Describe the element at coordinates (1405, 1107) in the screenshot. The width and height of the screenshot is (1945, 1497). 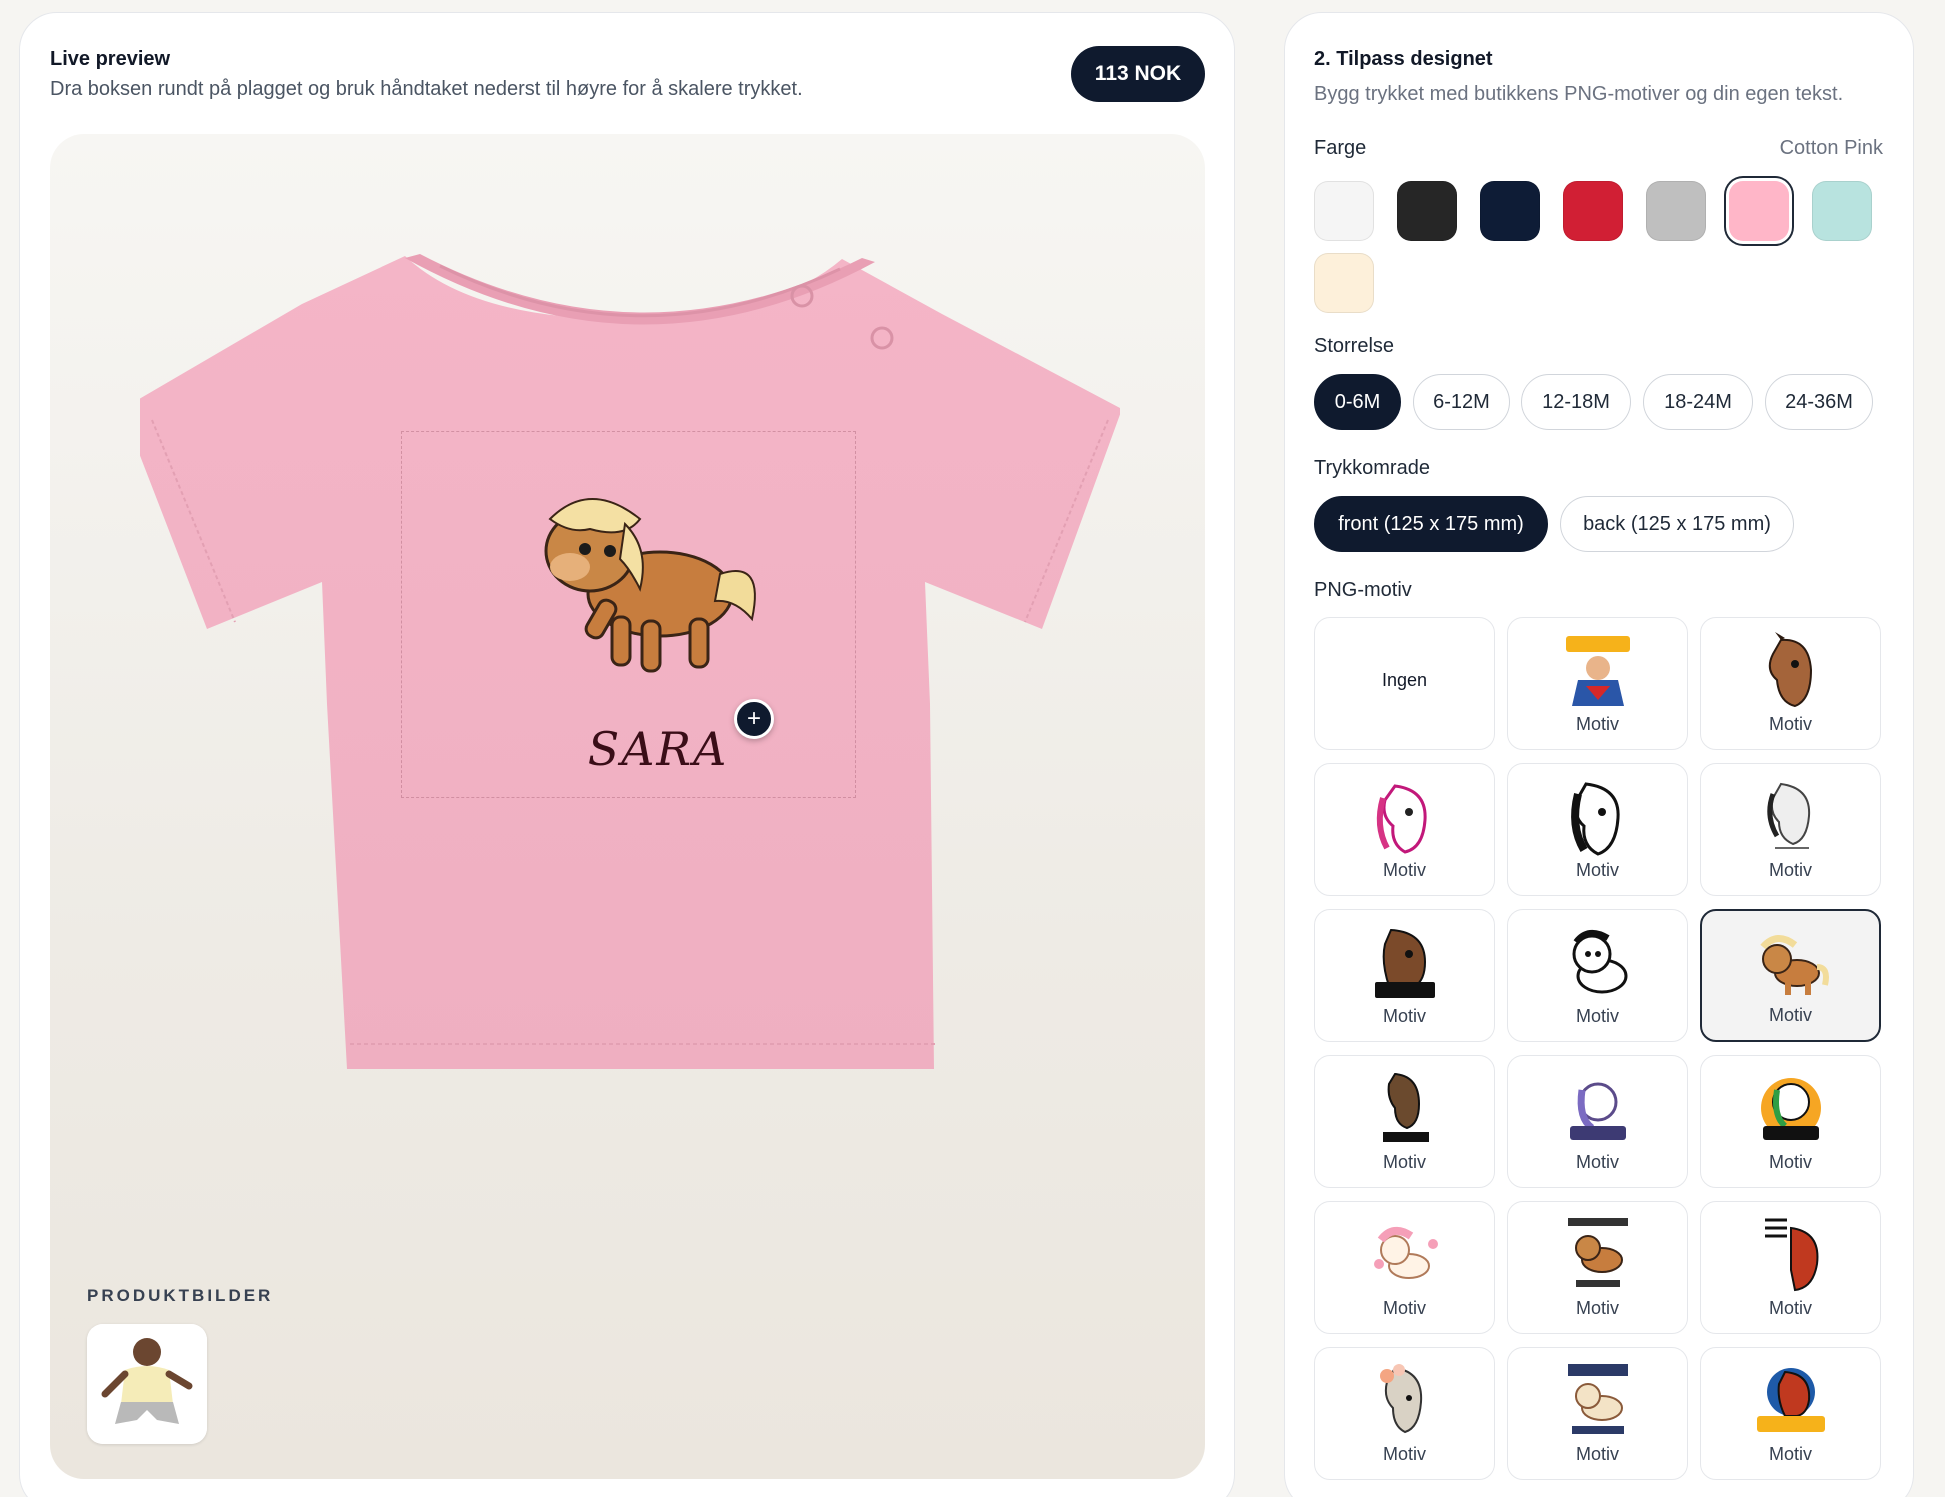
I see `stallfolk-horse-icon` at that location.